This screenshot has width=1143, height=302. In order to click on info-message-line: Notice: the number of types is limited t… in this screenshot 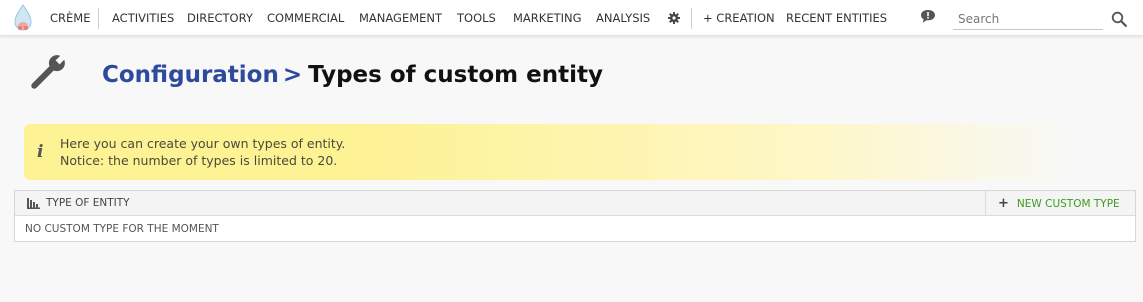, I will do `click(199, 160)`.